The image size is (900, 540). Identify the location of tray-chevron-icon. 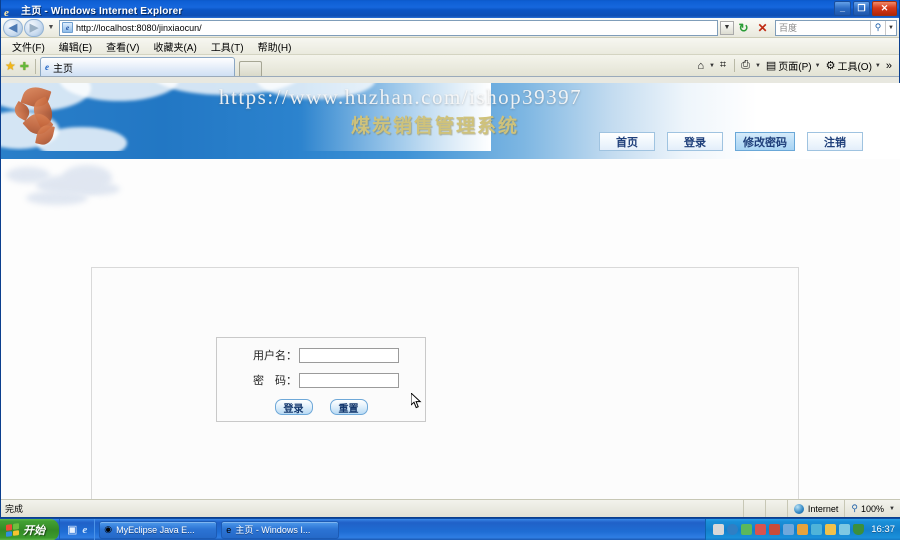
(733, 529).